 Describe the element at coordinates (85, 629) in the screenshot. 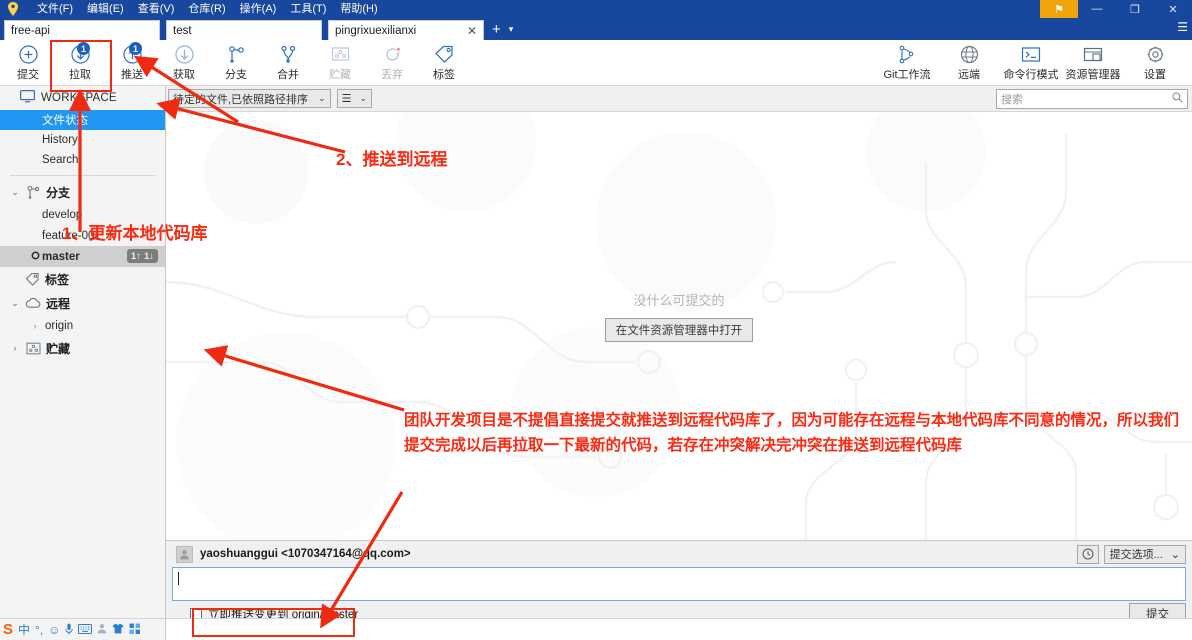

I see `keyboard-icon` at that location.